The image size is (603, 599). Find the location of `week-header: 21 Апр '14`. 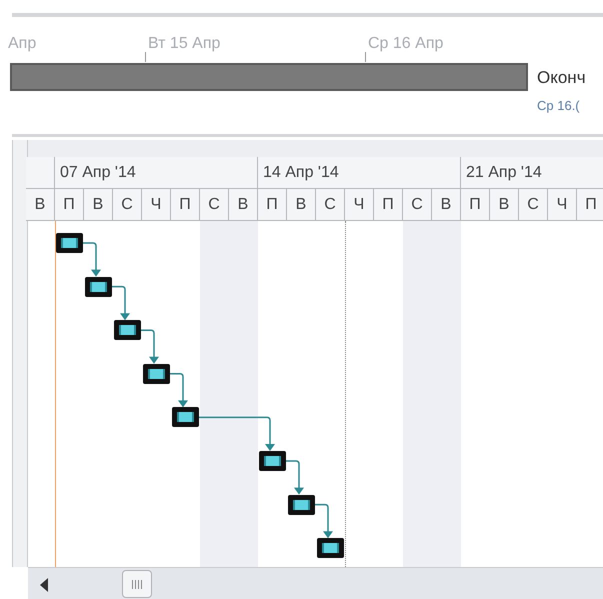

week-header: 21 Апр '14 is located at coordinates (504, 172).